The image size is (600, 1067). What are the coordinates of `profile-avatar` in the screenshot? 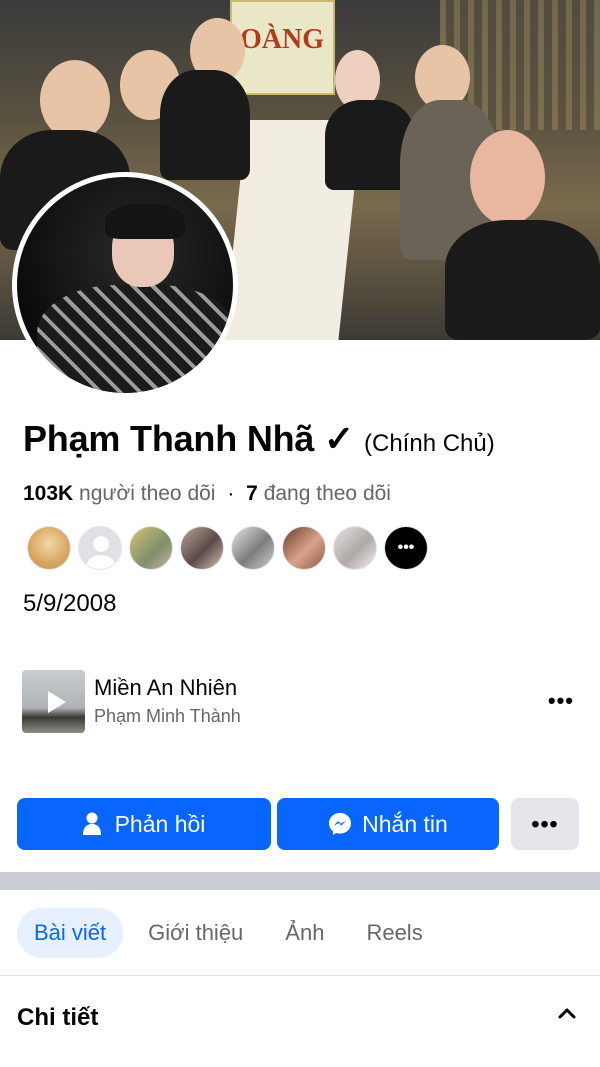 It's located at (125, 285).